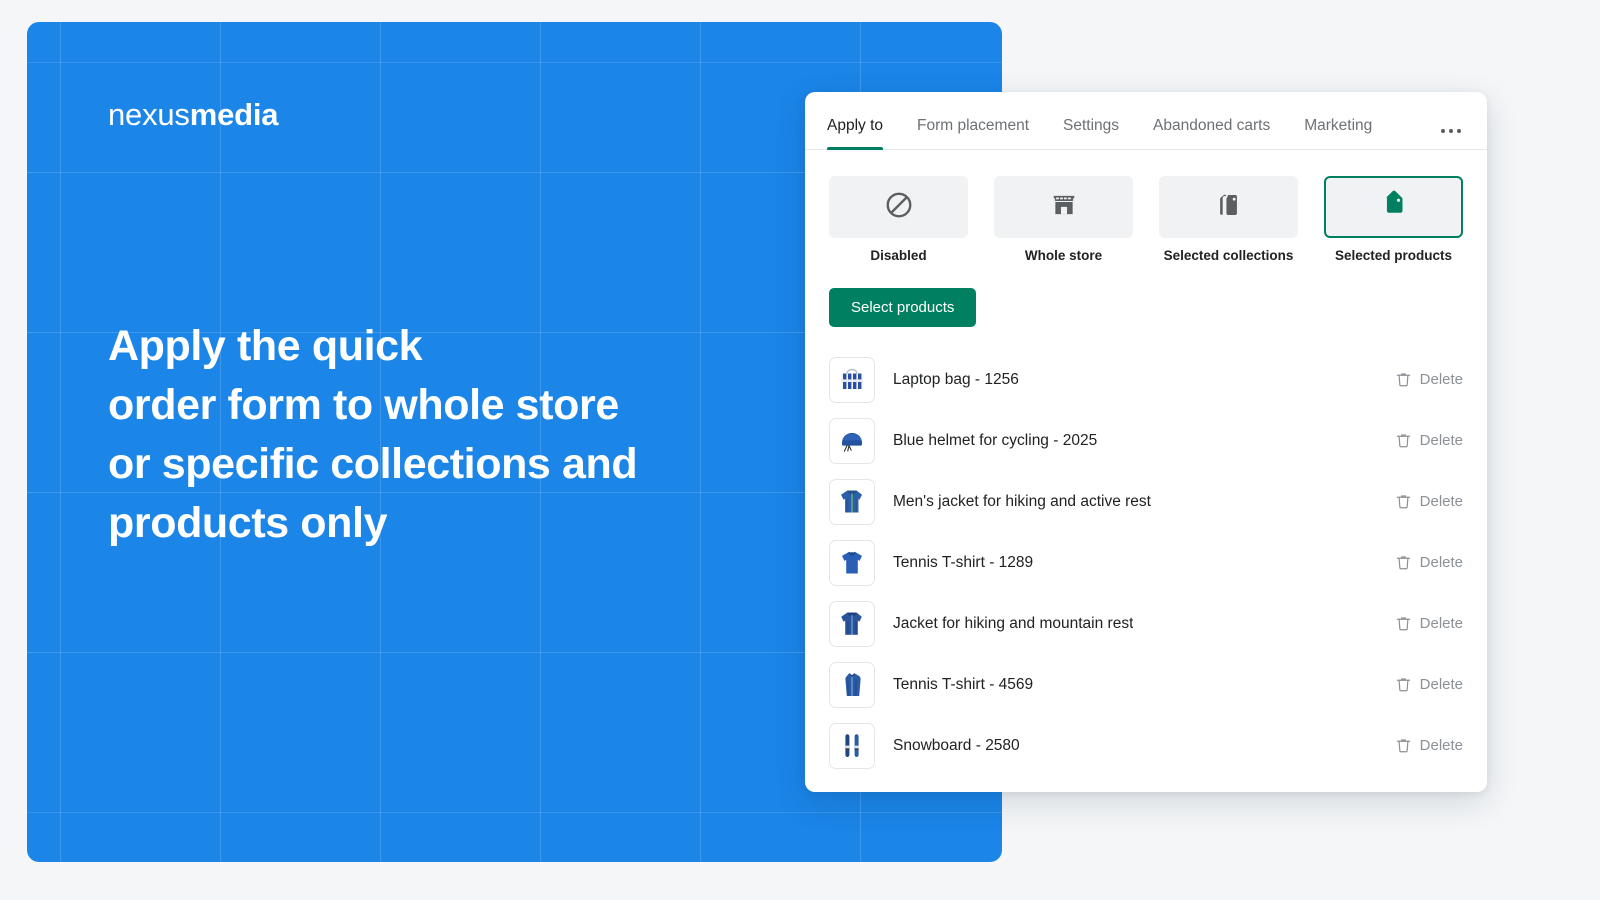  Describe the element at coordinates (963, 684) in the screenshot. I see `product-name: Tennis T-shirt - 4569` at that location.